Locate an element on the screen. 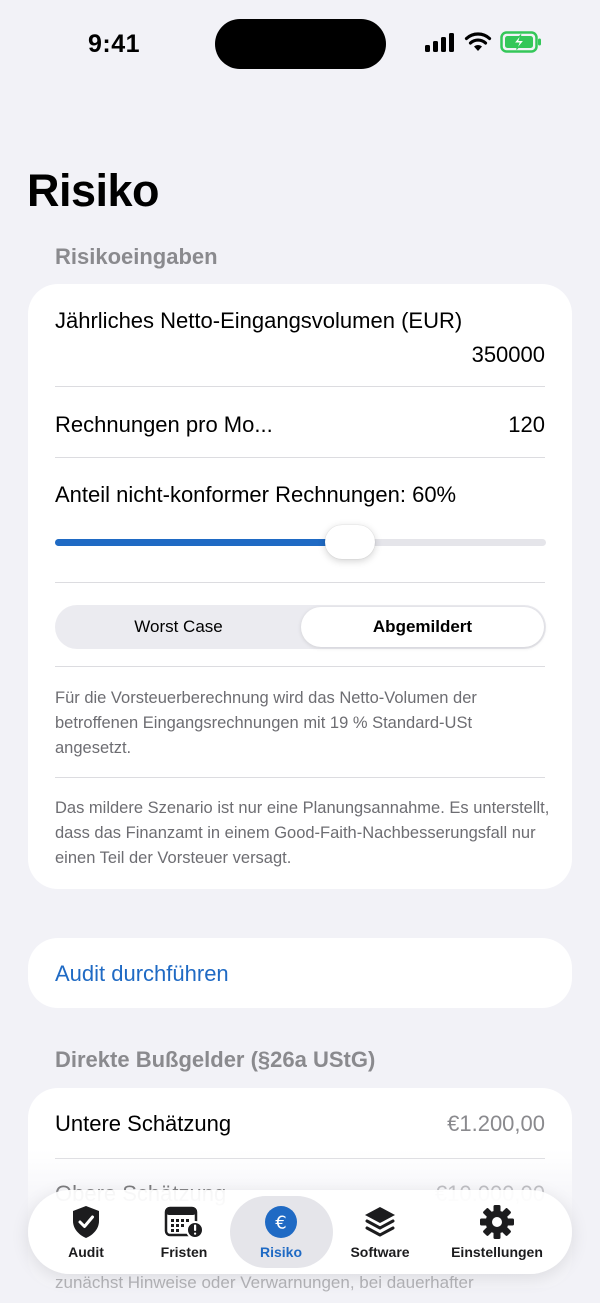 The height and width of the screenshot is (1303, 600). noncompliant-share-slider is located at coordinates (300, 542).